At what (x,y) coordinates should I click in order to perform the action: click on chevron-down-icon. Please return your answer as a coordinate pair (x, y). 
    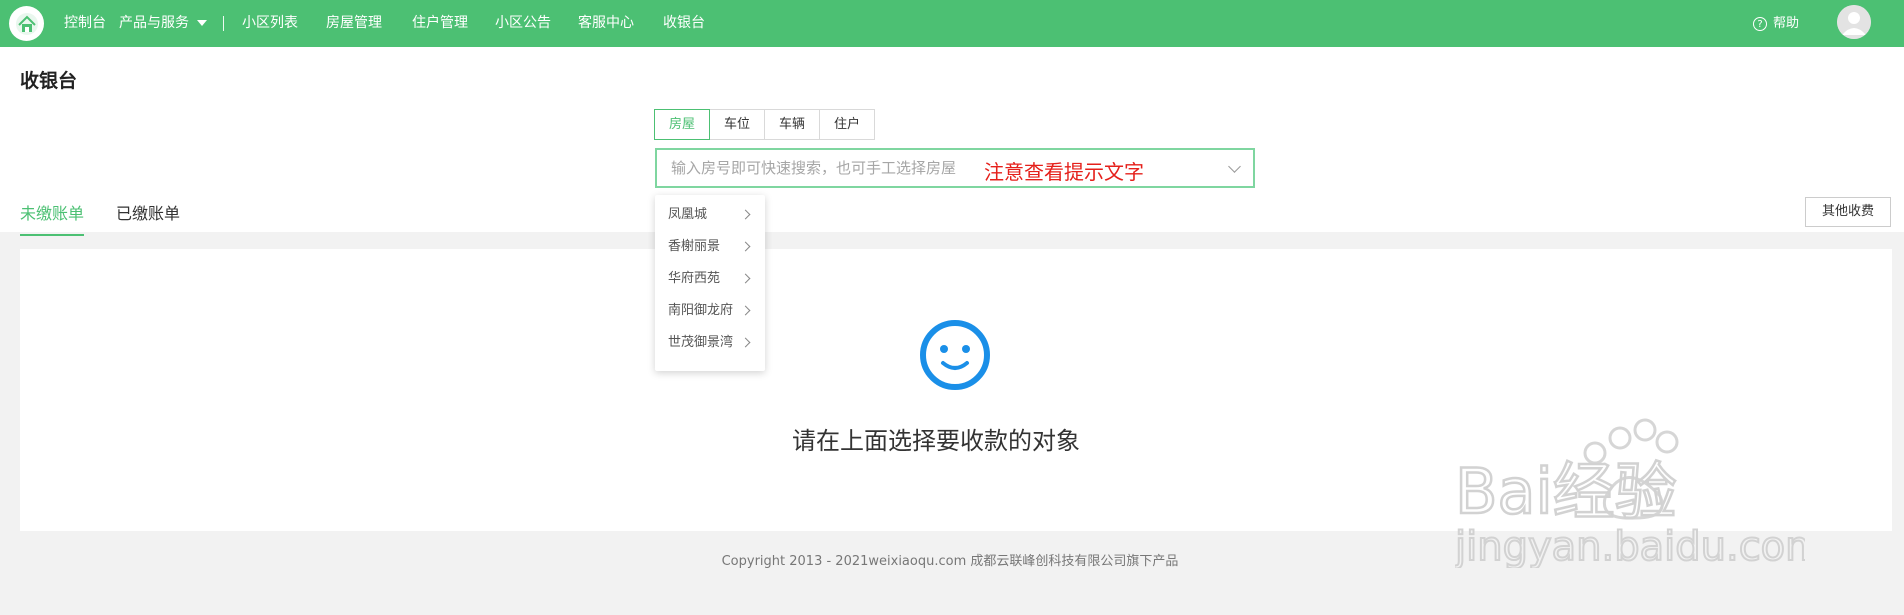
    Looking at the image, I should click on (1234, 166).